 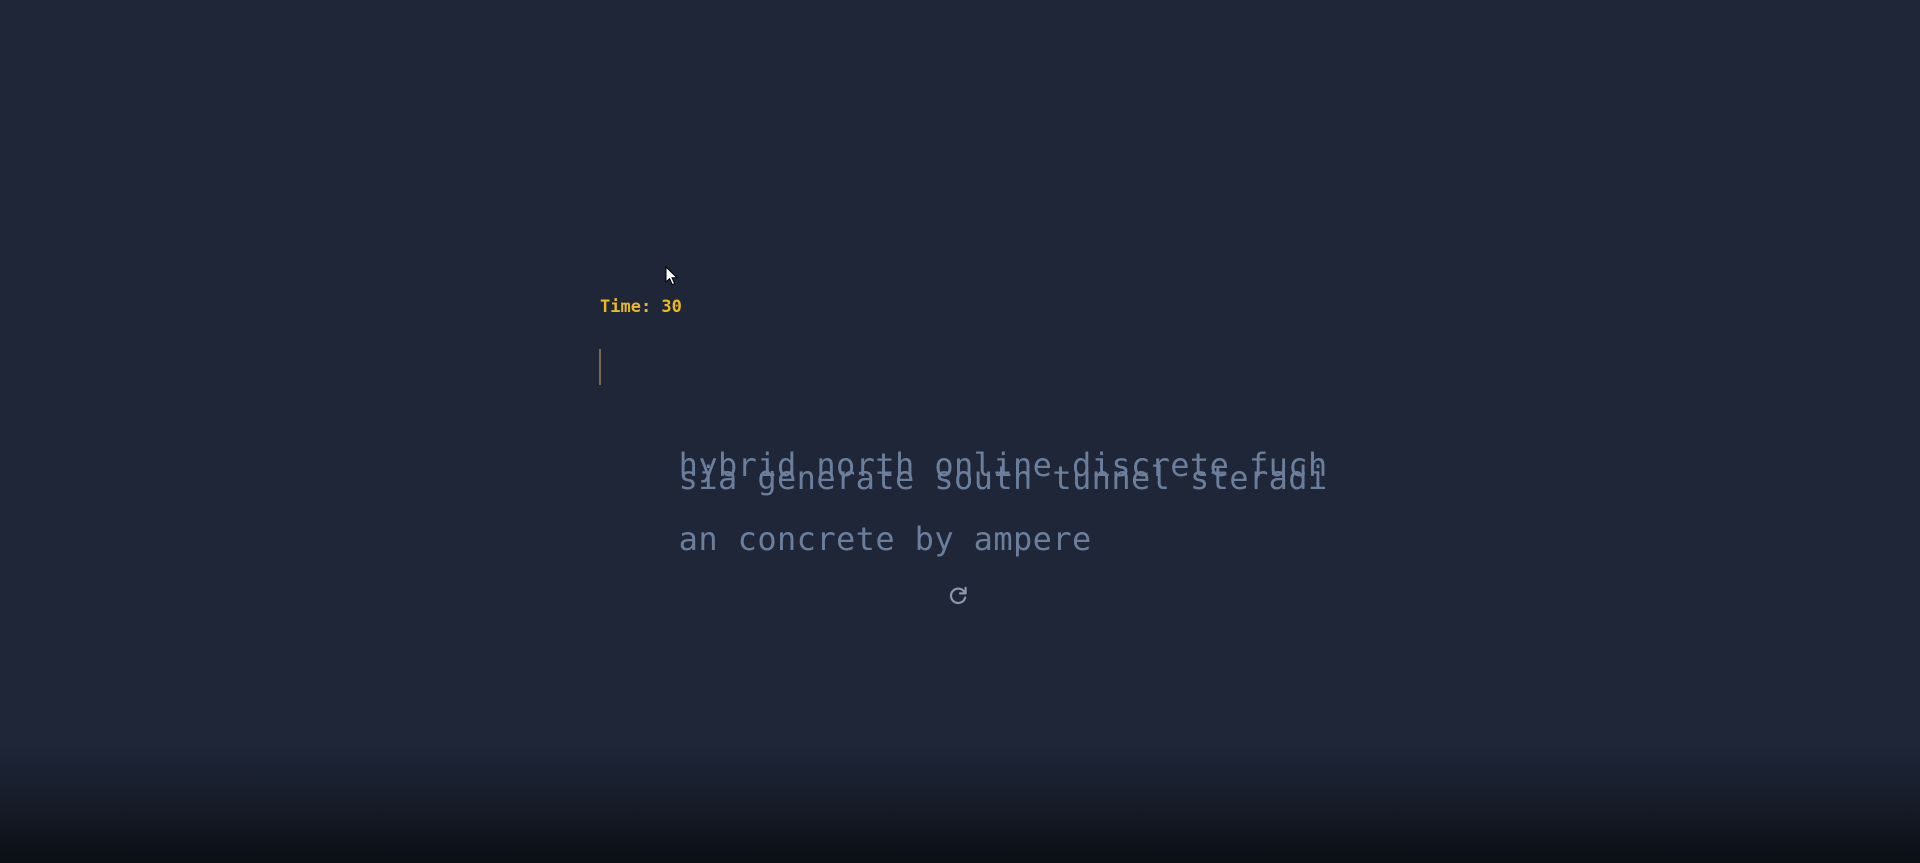 What do you see at coordinates (600, 367) in the screenshot?
I see `text-caret` at bounding box center [600, 367].